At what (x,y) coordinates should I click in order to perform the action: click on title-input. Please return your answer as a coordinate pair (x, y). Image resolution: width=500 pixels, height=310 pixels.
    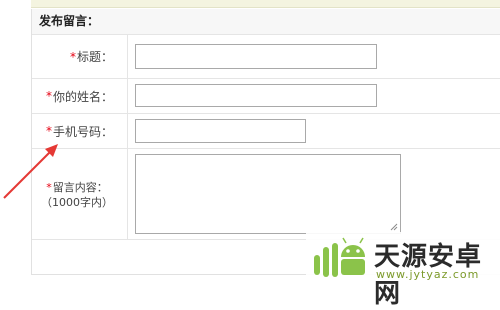
    Looking at the image, I should click on (256, 56).